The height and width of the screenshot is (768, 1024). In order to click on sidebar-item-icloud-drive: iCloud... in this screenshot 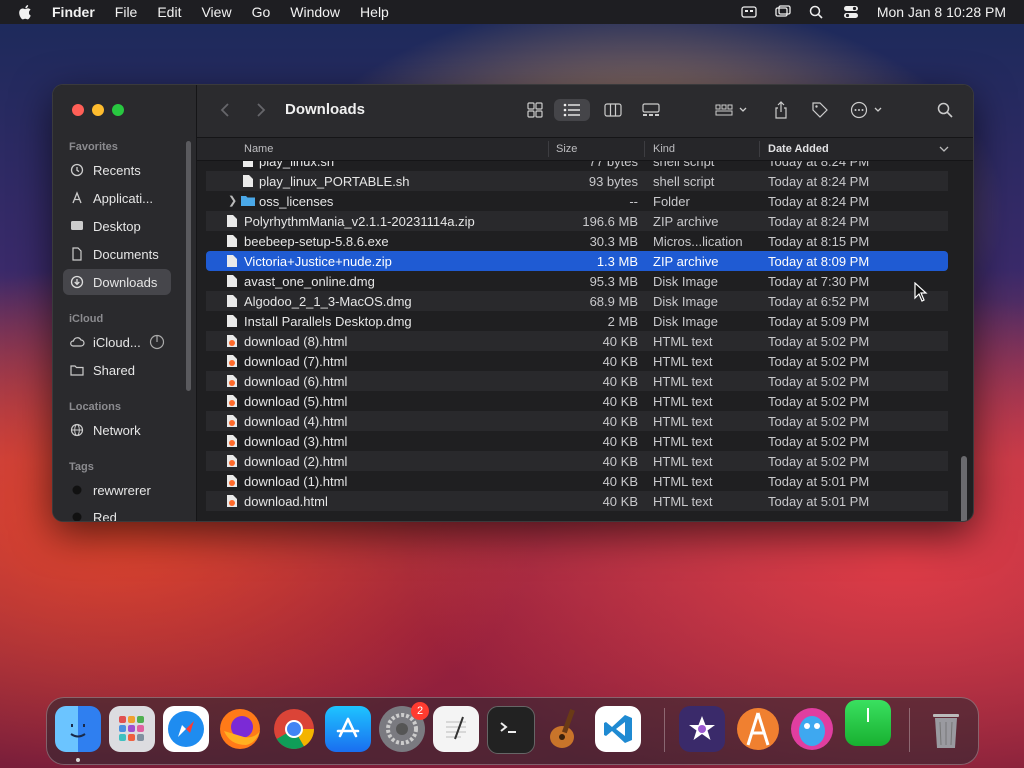, I will do `click(117, 342)`.